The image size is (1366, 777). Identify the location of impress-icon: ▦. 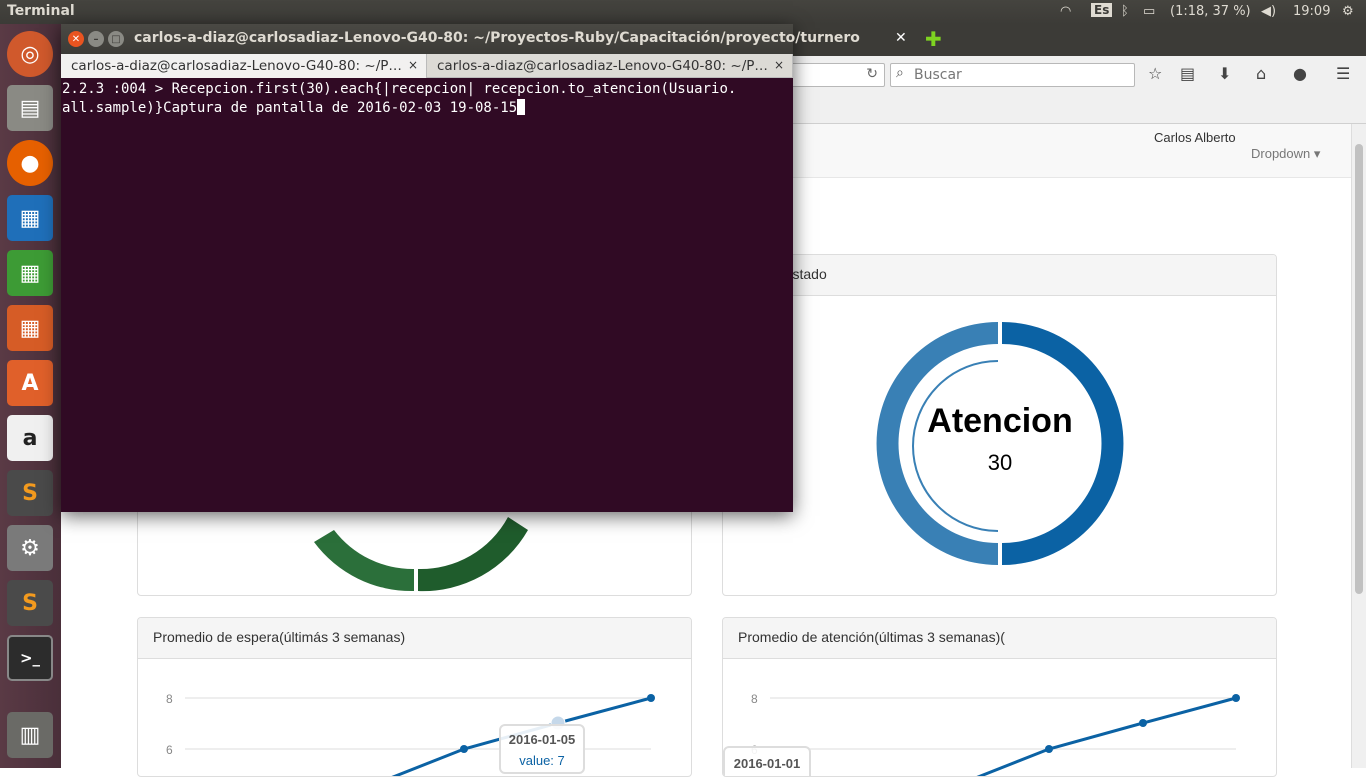
(30, 328).